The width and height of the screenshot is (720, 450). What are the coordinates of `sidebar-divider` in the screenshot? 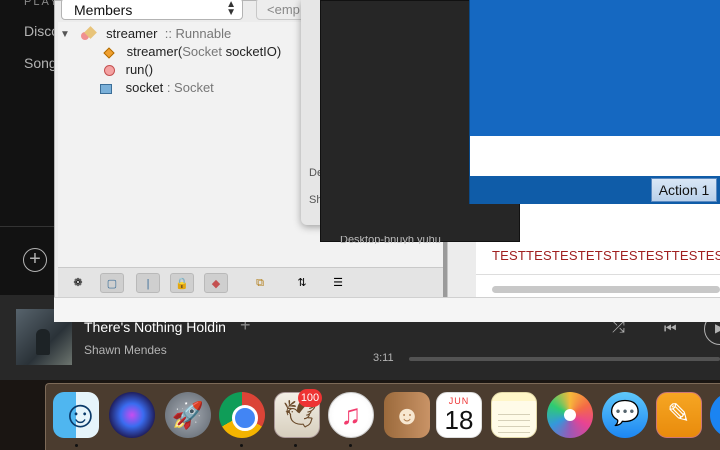 It's located at (30, 226).